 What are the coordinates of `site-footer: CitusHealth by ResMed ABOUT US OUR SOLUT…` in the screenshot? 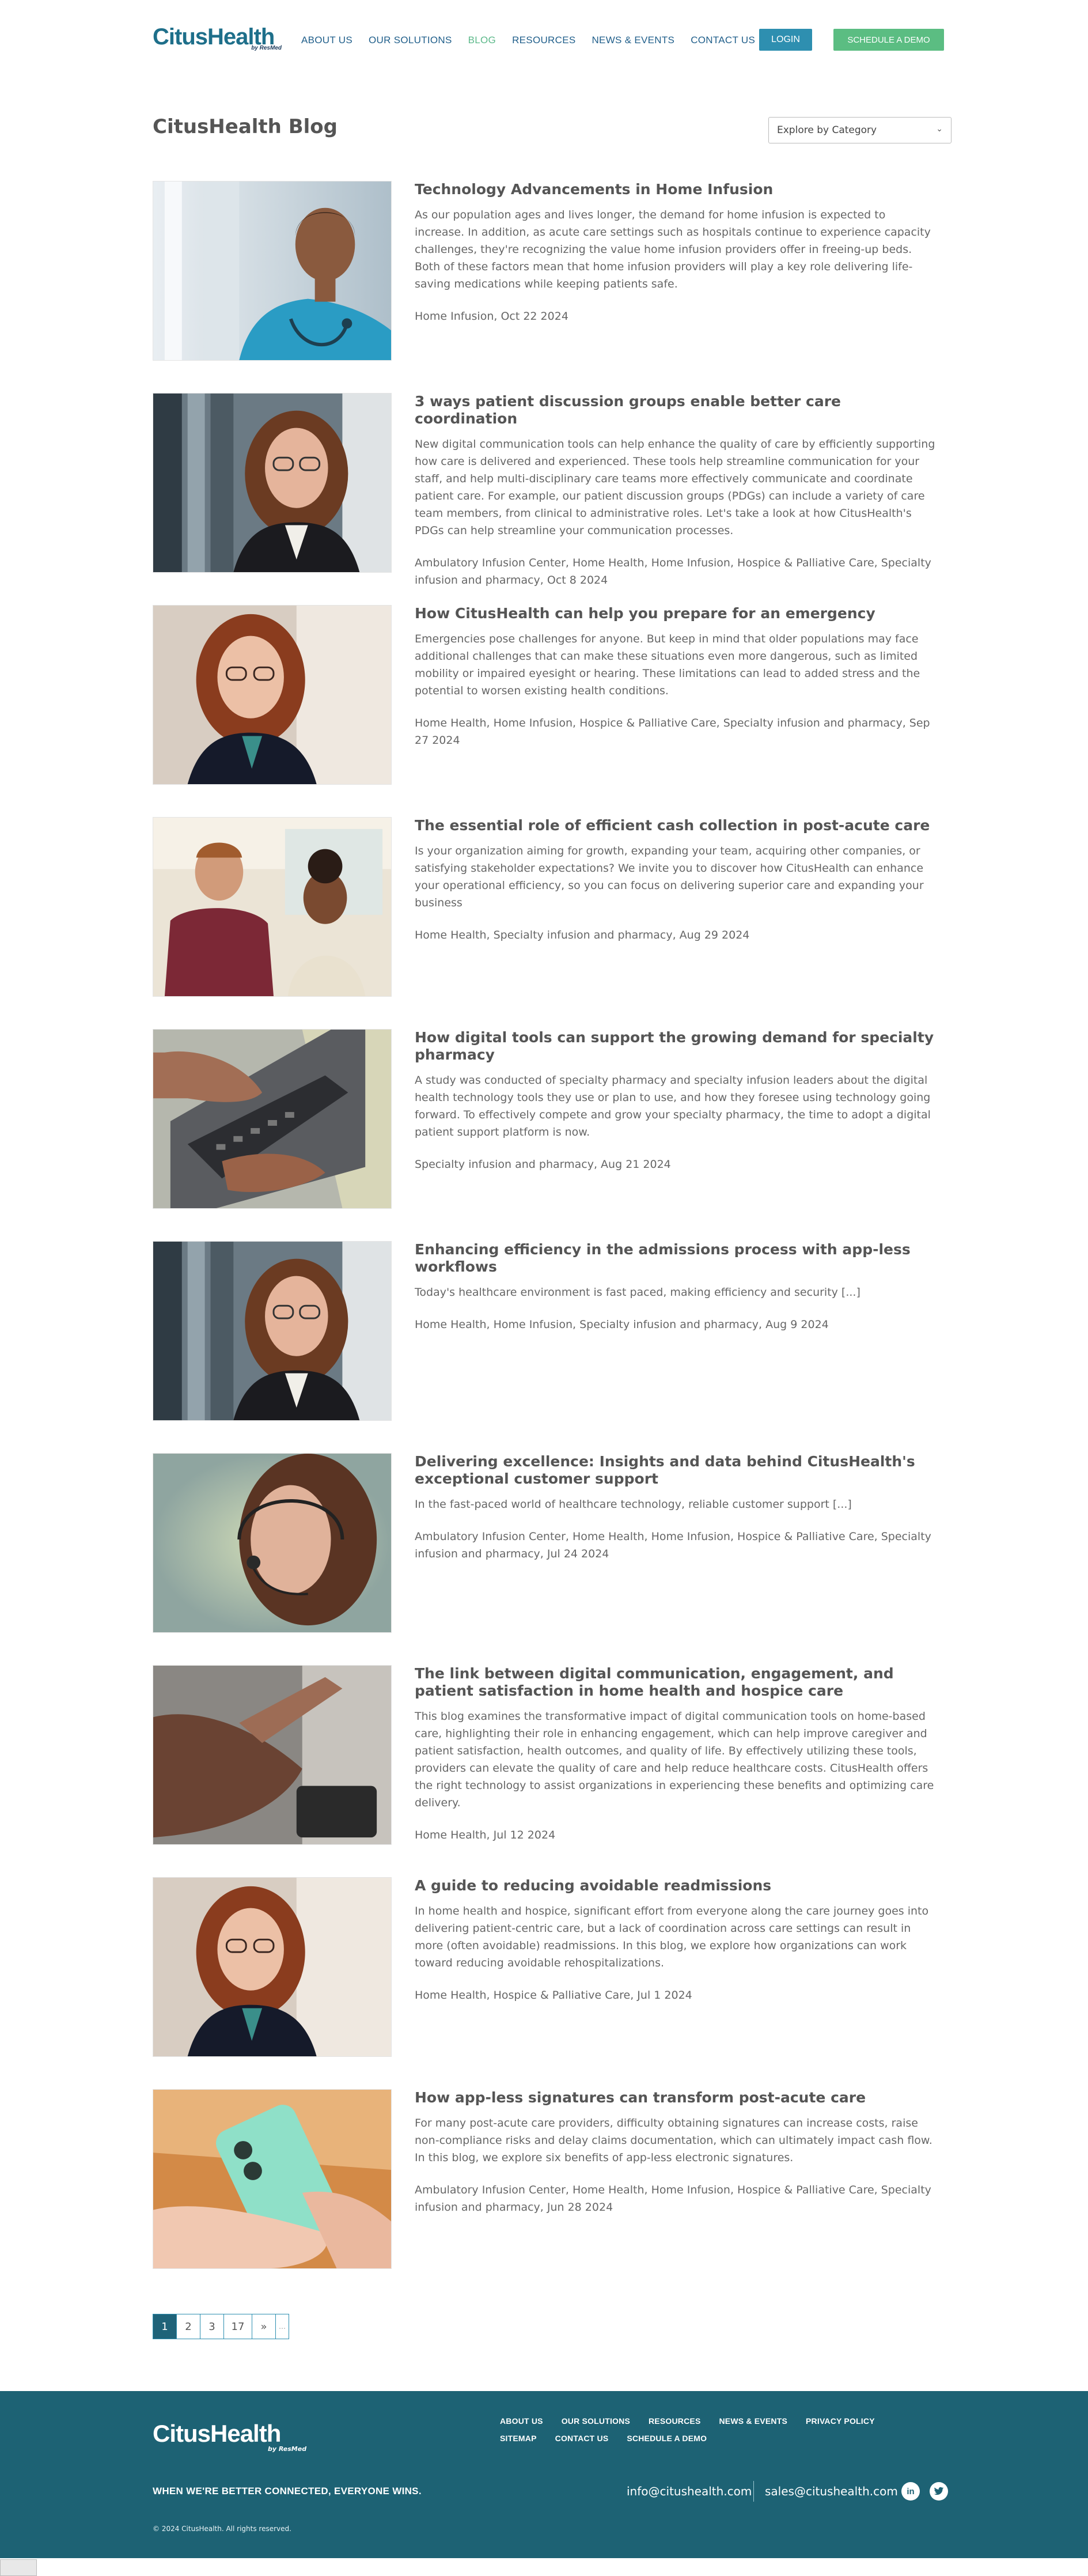 It's located at (544, 2474).